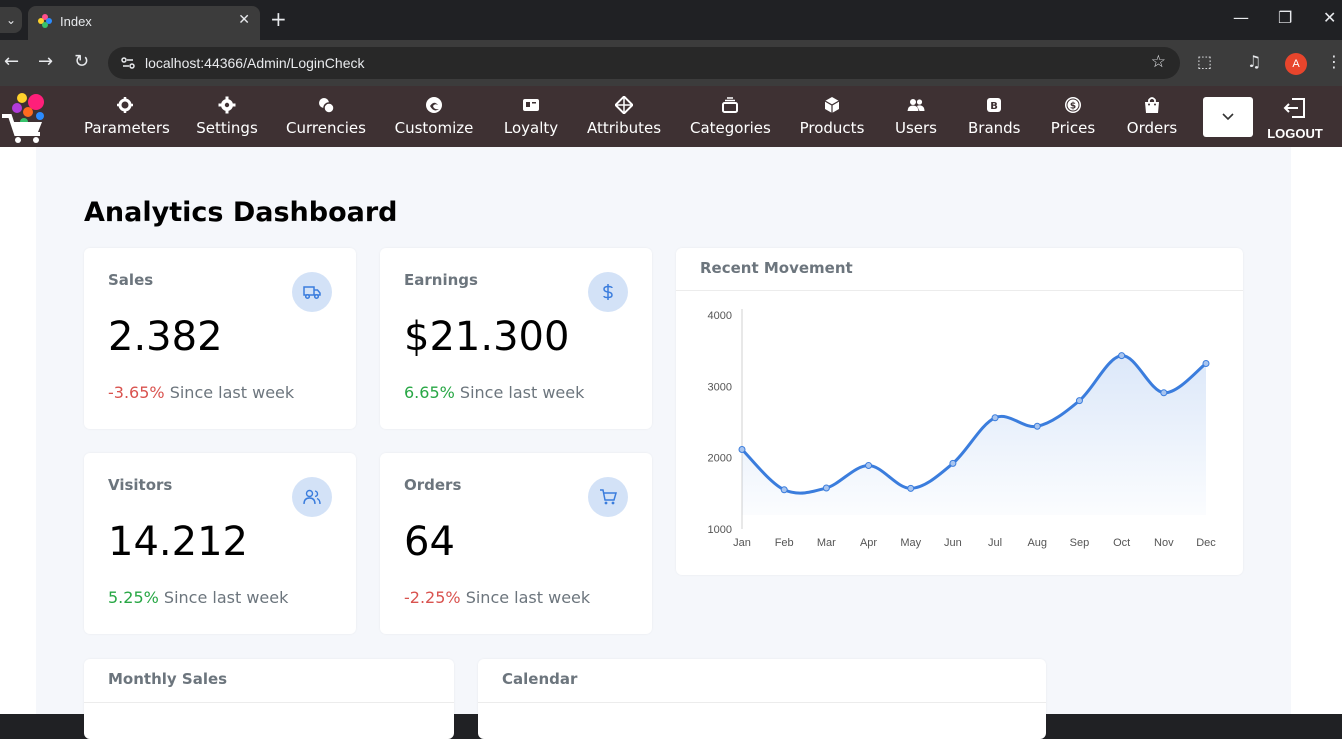  What do you see at coordinates (1254, 61) in the screenshot?
I see `media-control-icon: ♫` at bounding box center [1254, 61].